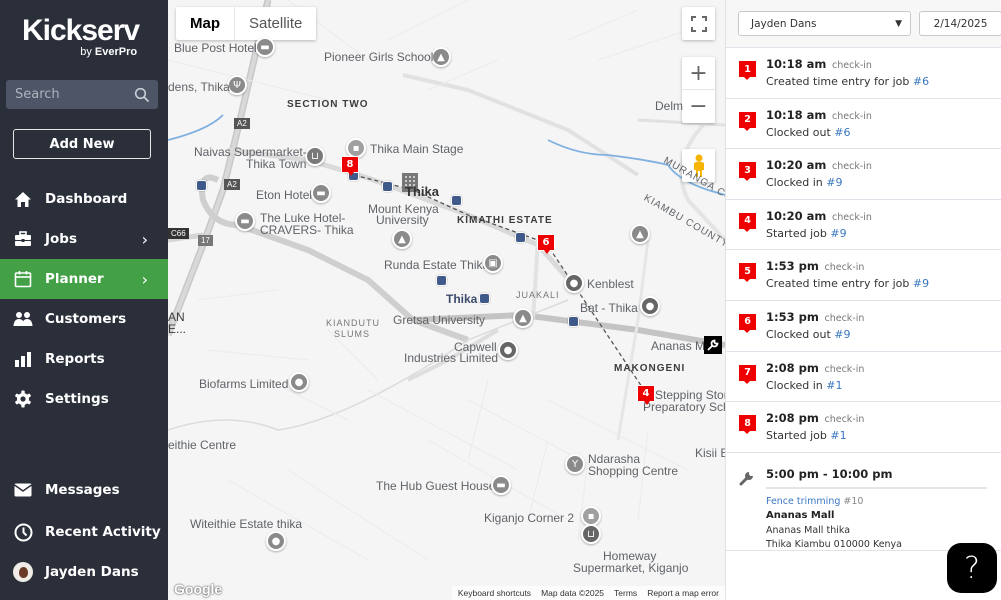 The width and height of the screenshot is (1001, 600). Describe the element at coordinates (683, 593) in the screenshot. I see `report-map-error-link: Report a map error` at that location.